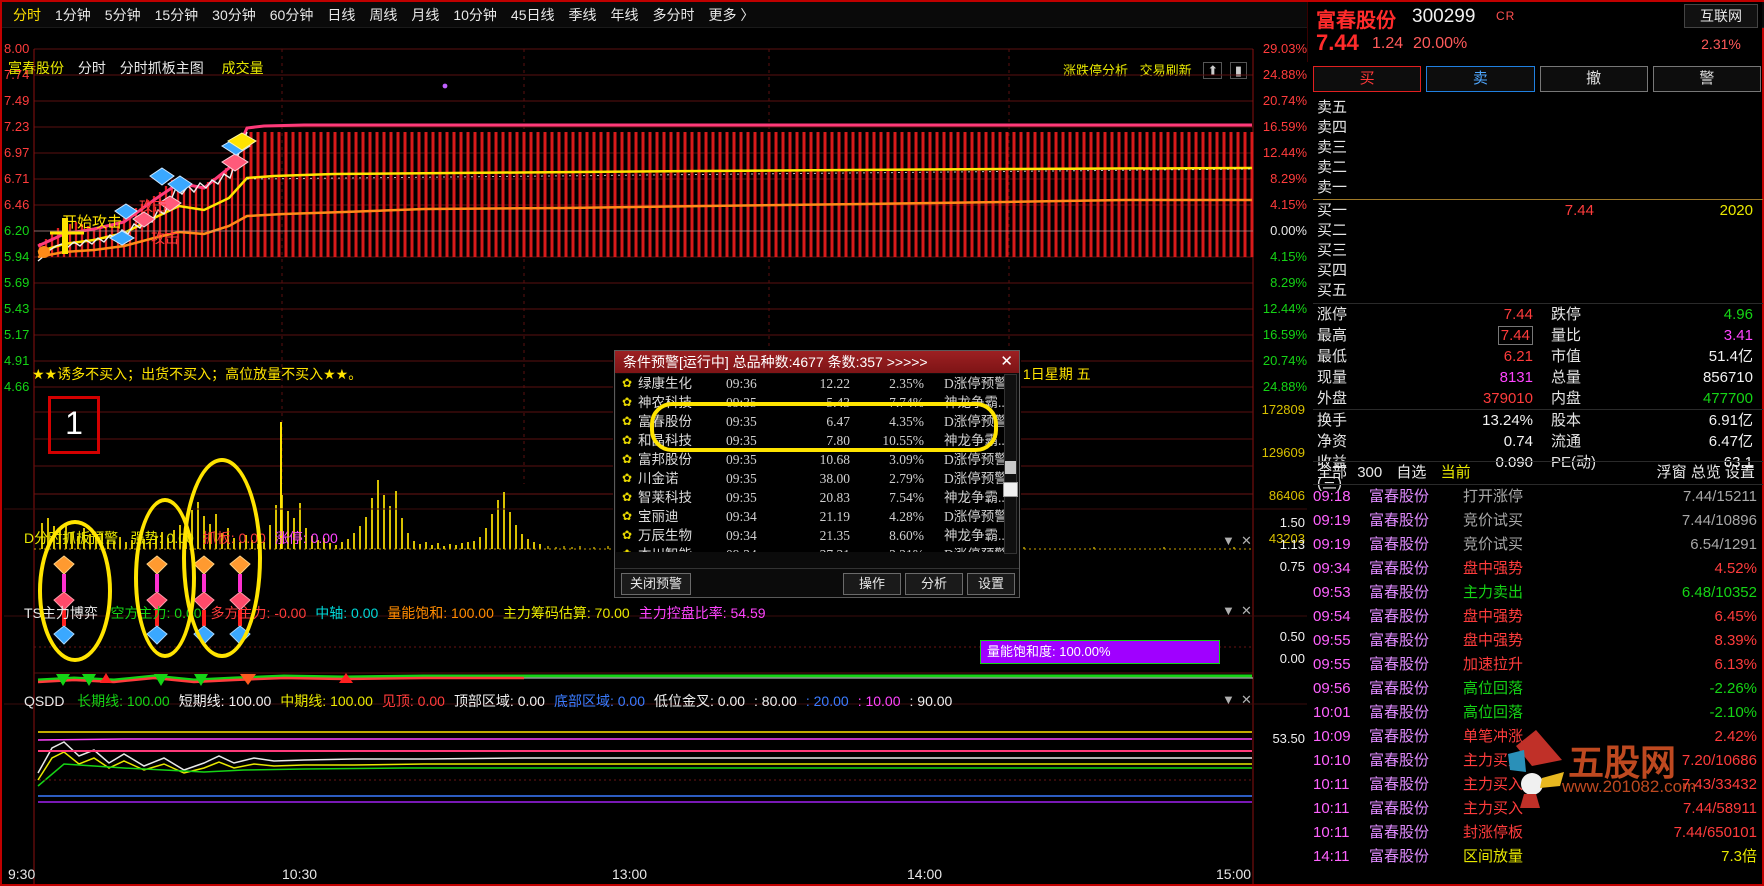 This screenshot has height=886, width=1764. I want to click on price-axis-tick: 6.71, so click(17, 178).